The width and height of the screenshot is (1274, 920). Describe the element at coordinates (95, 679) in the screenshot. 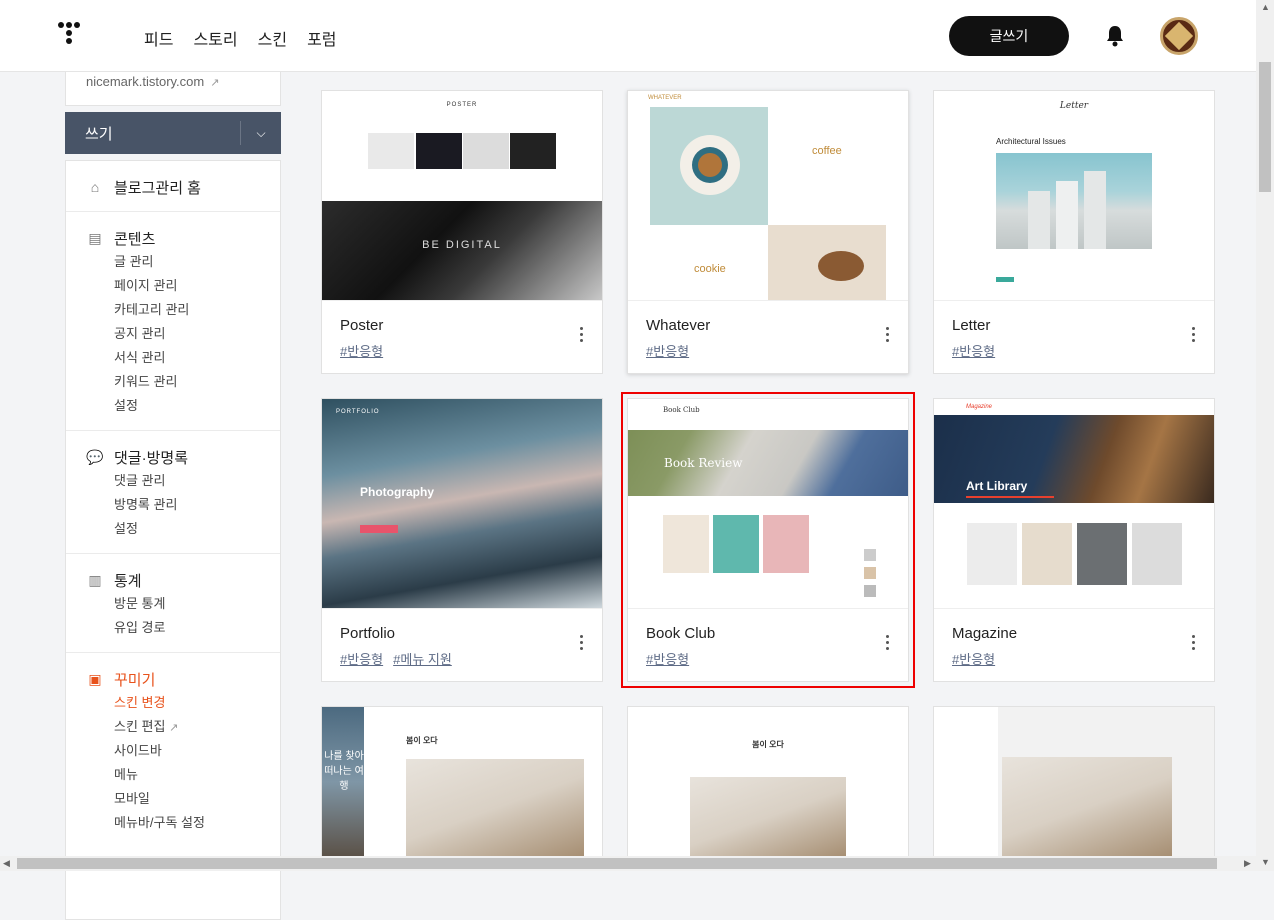

I see `layout-icon: ▣` at that location.